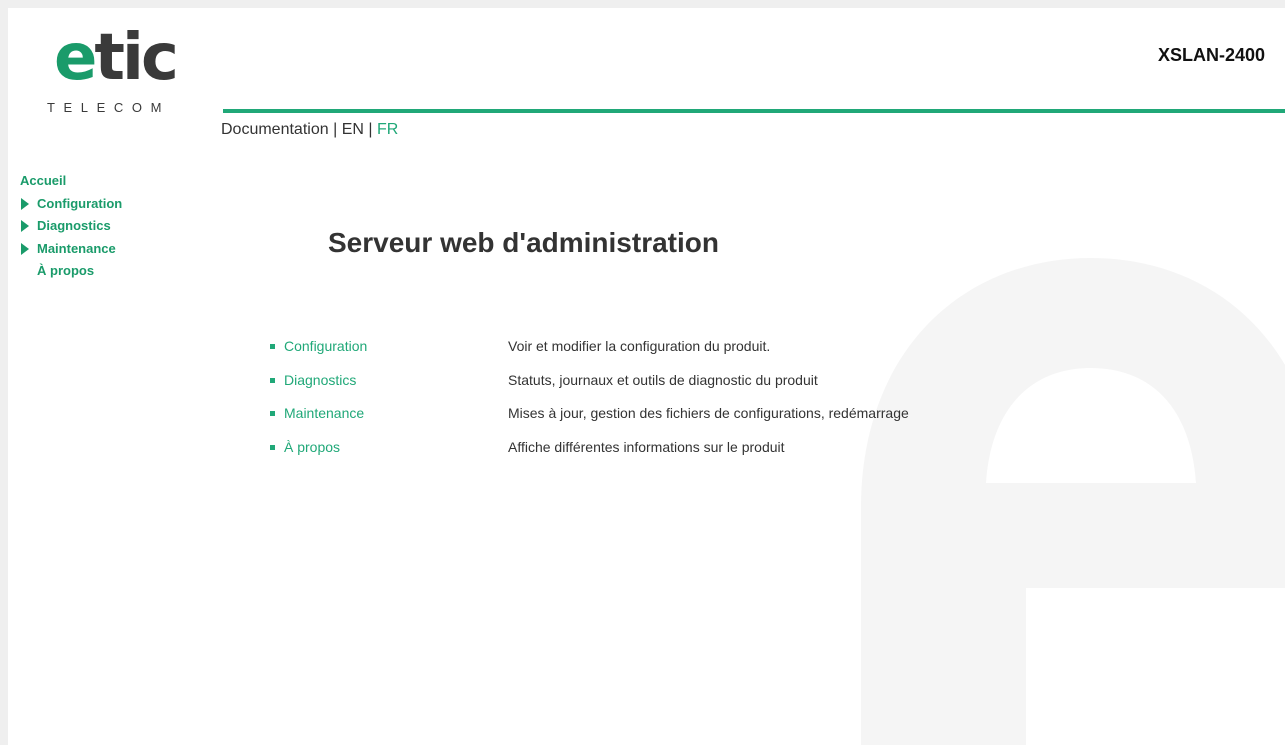  What do you see at coordinates (71, 181) in the screenshot?
I see `sidebar-item-accueil: Accueil` at bounding box center [71, 181].